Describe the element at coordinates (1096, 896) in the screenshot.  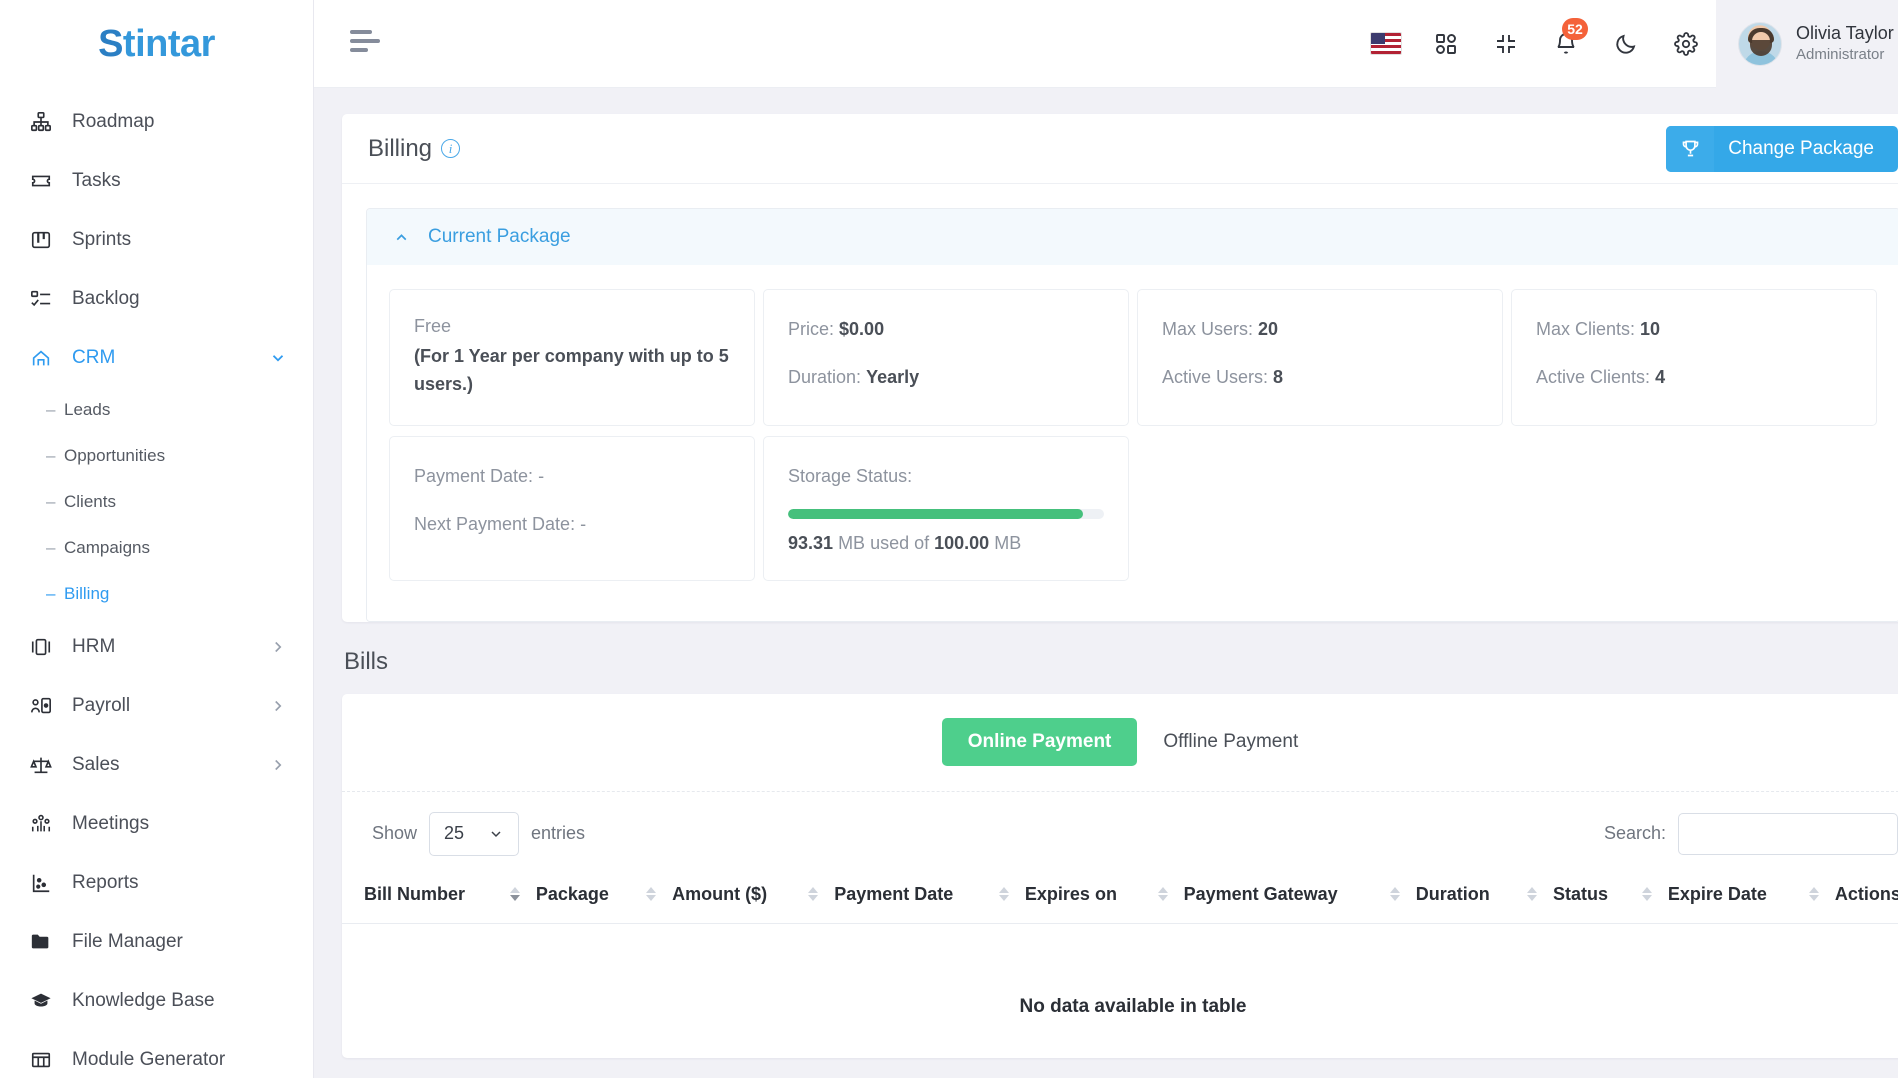
I see `column-expires-on: Expires on` at that location.